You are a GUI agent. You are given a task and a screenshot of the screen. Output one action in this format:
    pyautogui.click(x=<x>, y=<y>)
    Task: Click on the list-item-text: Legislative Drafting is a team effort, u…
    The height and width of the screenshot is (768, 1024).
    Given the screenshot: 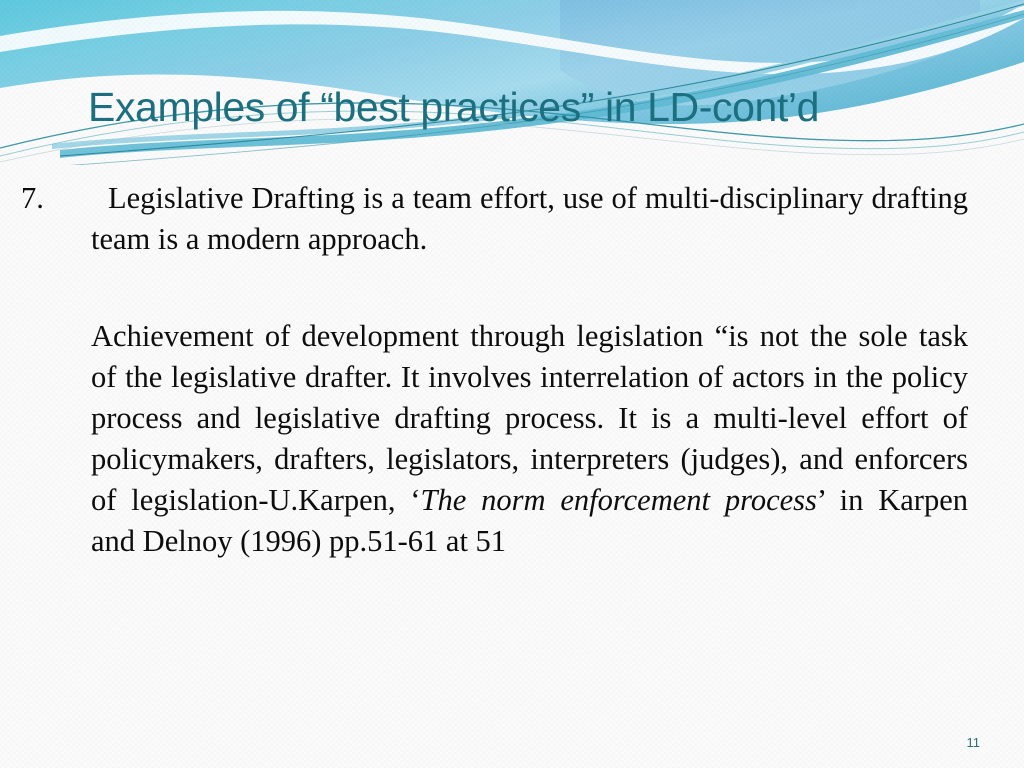 What is the action you would take?
    pyautogui.click(x=529, y=218)
    